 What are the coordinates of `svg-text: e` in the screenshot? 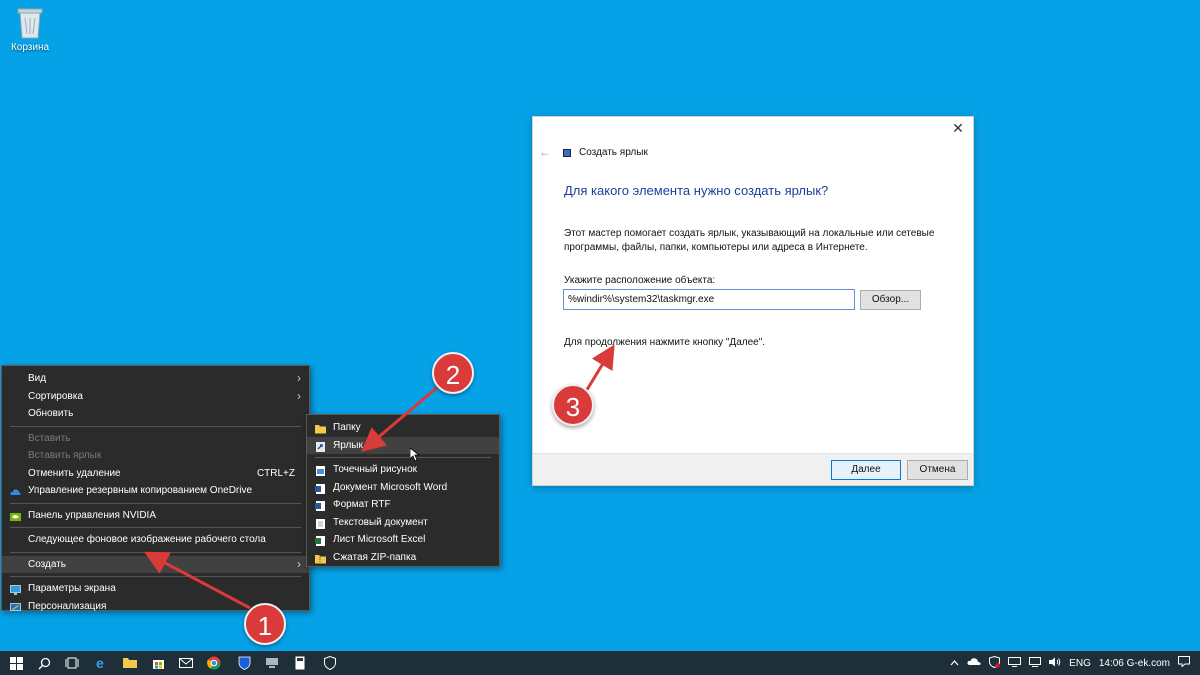 It's located at (100, 663).